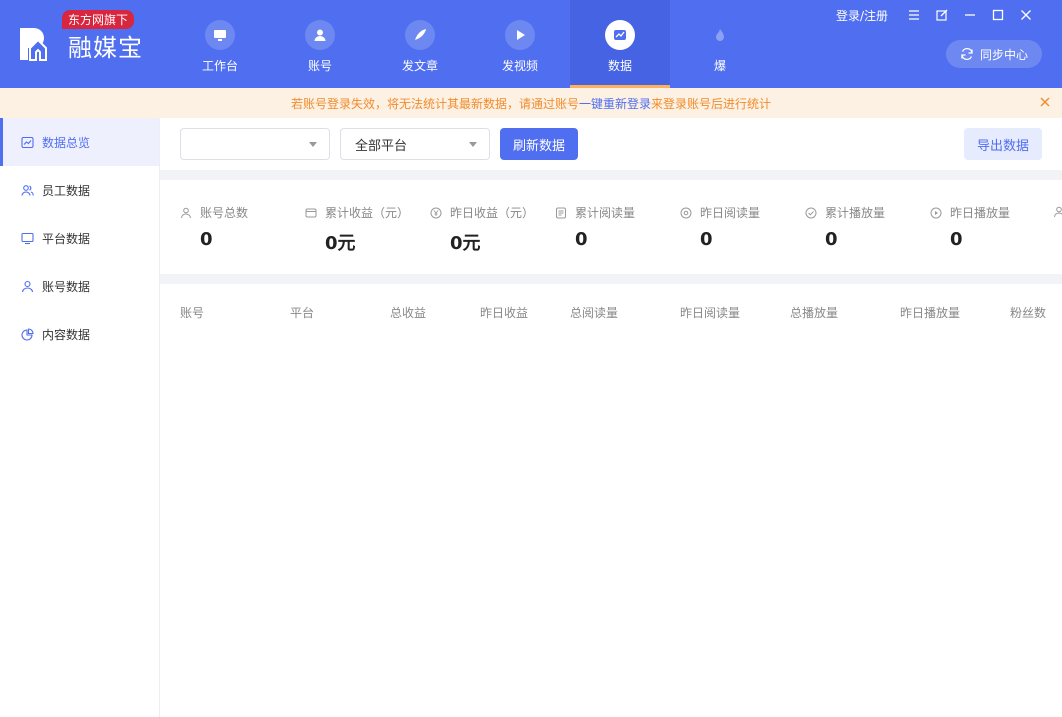  Describe the element at coordinates (620, 35) in the screenshot. I see `chart-icon` at that location.